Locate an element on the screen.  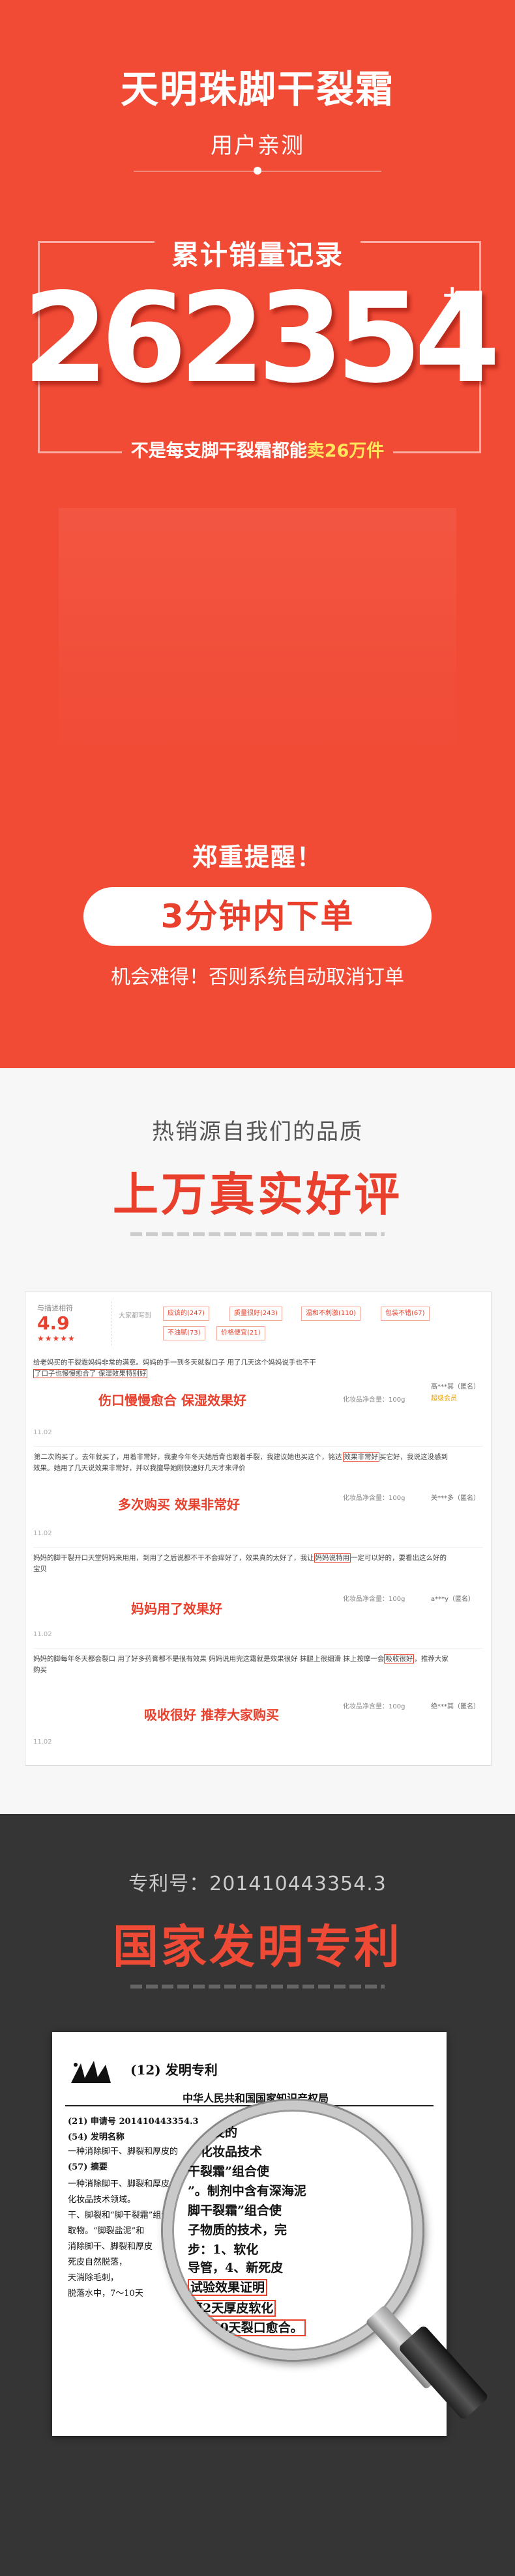
mag-box-softening: 第2天厚皮软化 is located at coordinates (232, 2308).